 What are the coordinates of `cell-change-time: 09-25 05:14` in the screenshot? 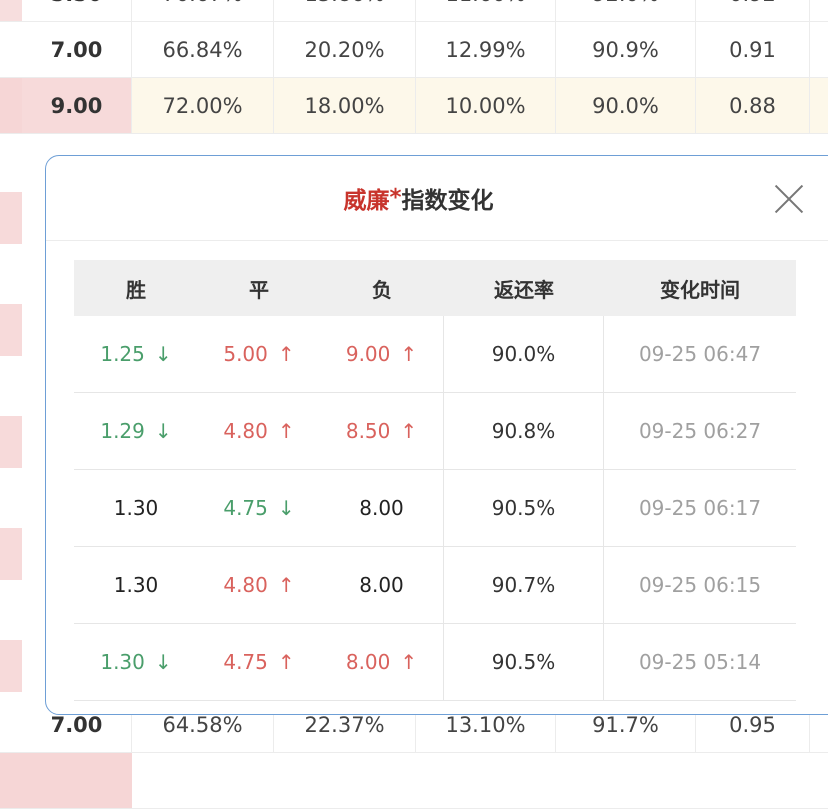 It's located at (700, 662).